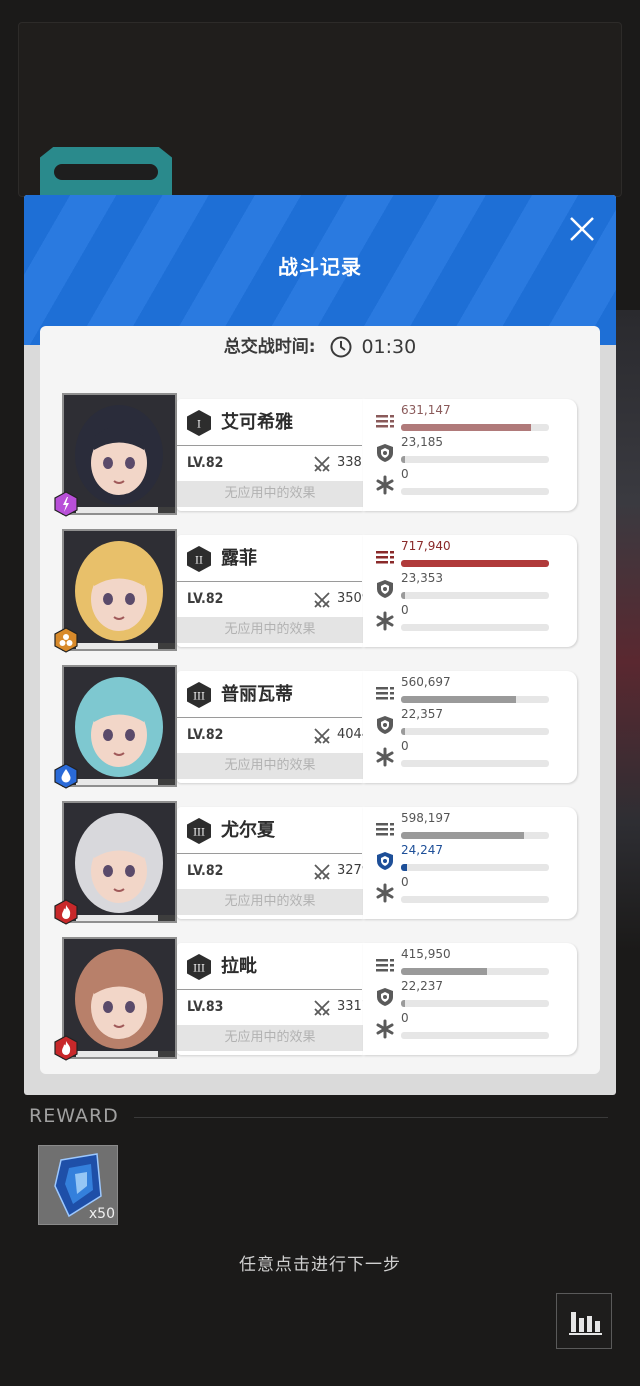  I want to click on clock-icon, so click(341, 347).